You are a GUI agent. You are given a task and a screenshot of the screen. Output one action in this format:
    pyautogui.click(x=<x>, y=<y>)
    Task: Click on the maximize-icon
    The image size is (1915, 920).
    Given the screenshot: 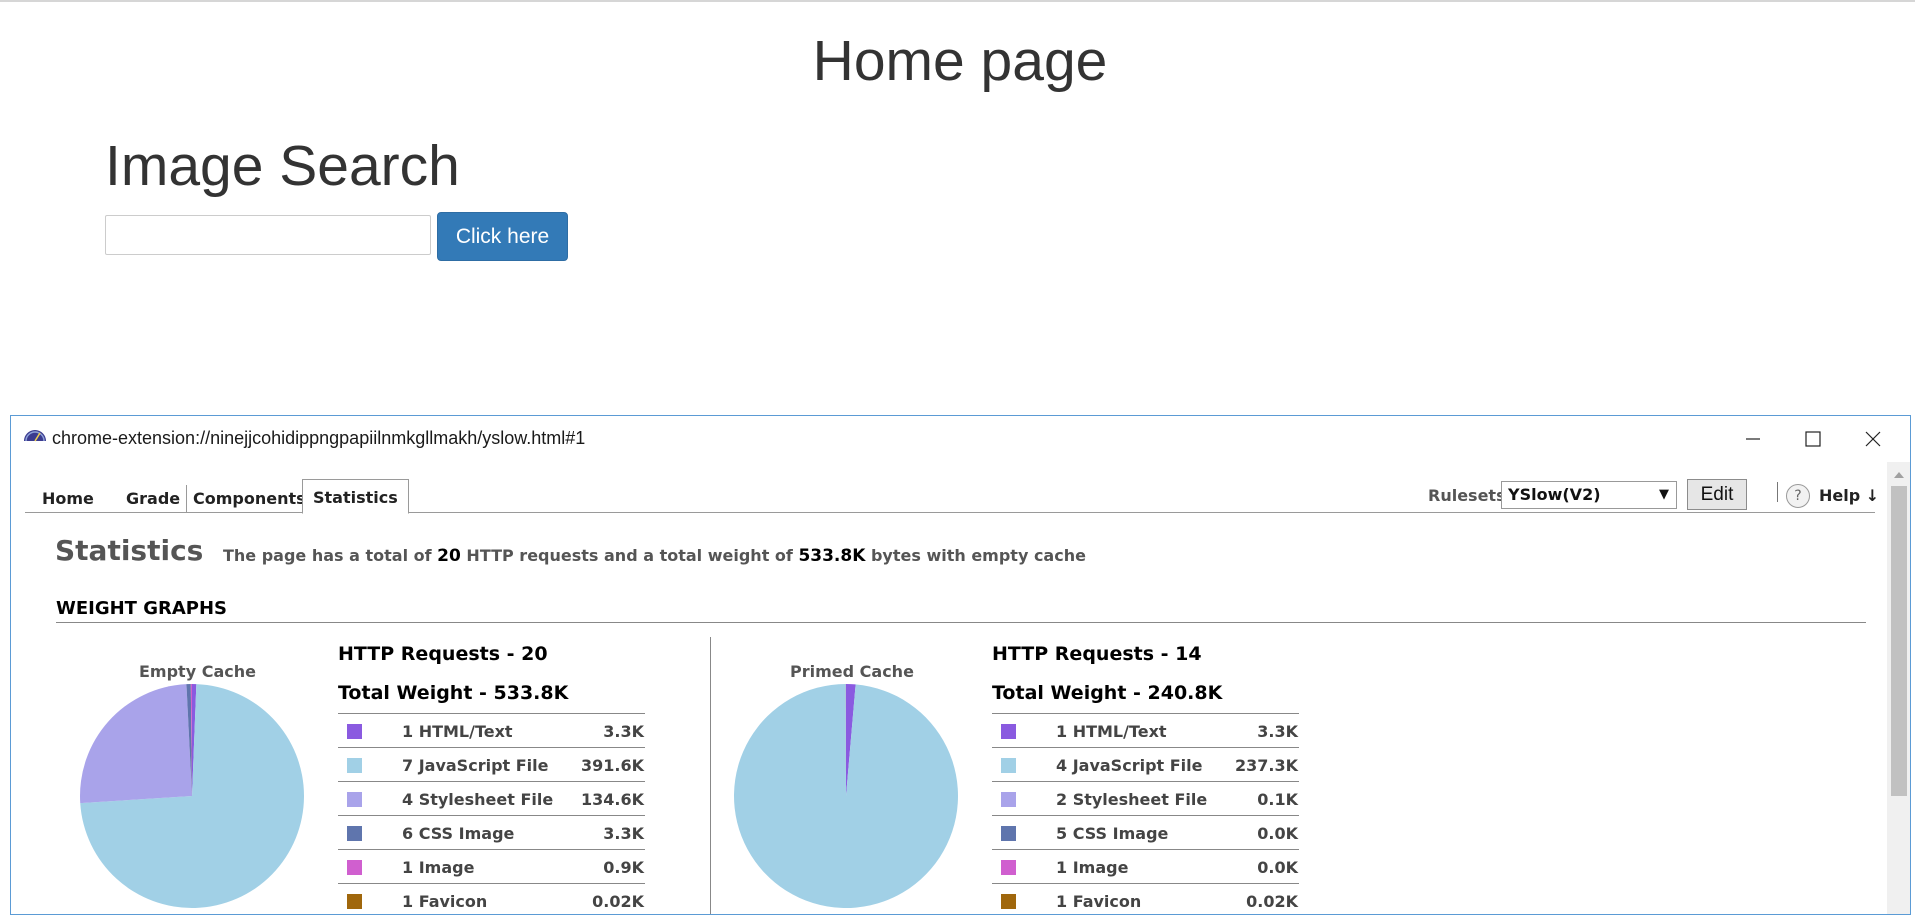 What is the action you would take?
    pyautogui.click(x=1813, y=439)
    